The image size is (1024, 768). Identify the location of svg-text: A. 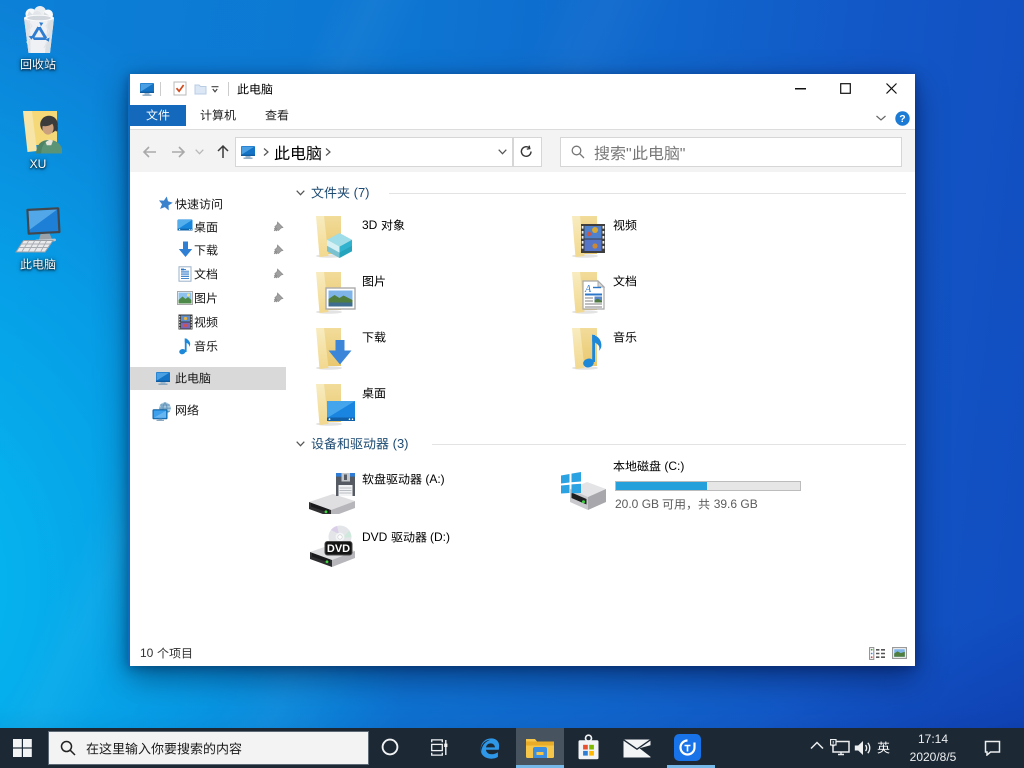
(588, 289).